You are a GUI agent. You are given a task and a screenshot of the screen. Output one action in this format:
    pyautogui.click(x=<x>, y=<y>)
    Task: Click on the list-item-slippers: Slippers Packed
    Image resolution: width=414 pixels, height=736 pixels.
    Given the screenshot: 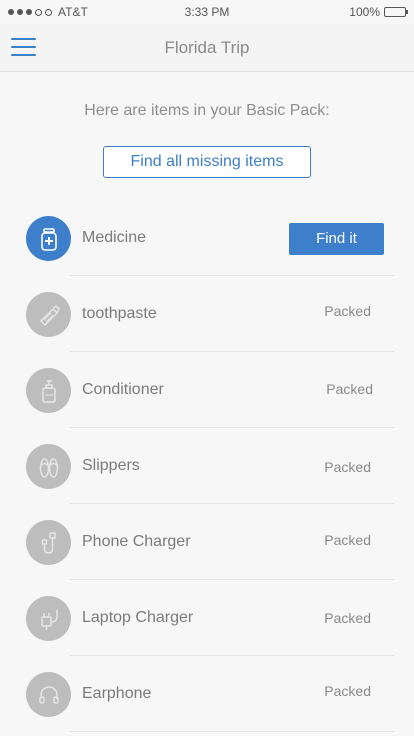 What is the action you would take?
    pyautogui.click(x=207, y=466)
    